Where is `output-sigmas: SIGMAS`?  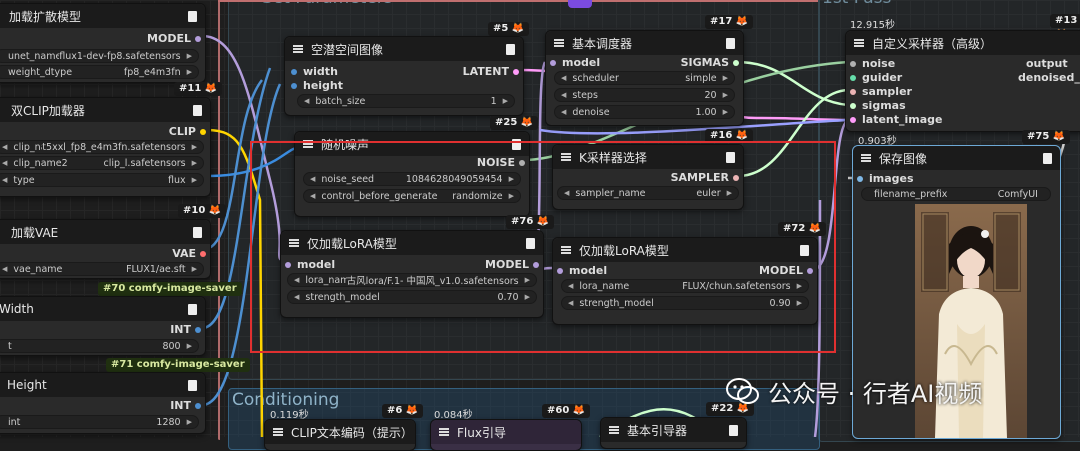 output-sigmas: SIGMAS is located at coordinates (710, 63).